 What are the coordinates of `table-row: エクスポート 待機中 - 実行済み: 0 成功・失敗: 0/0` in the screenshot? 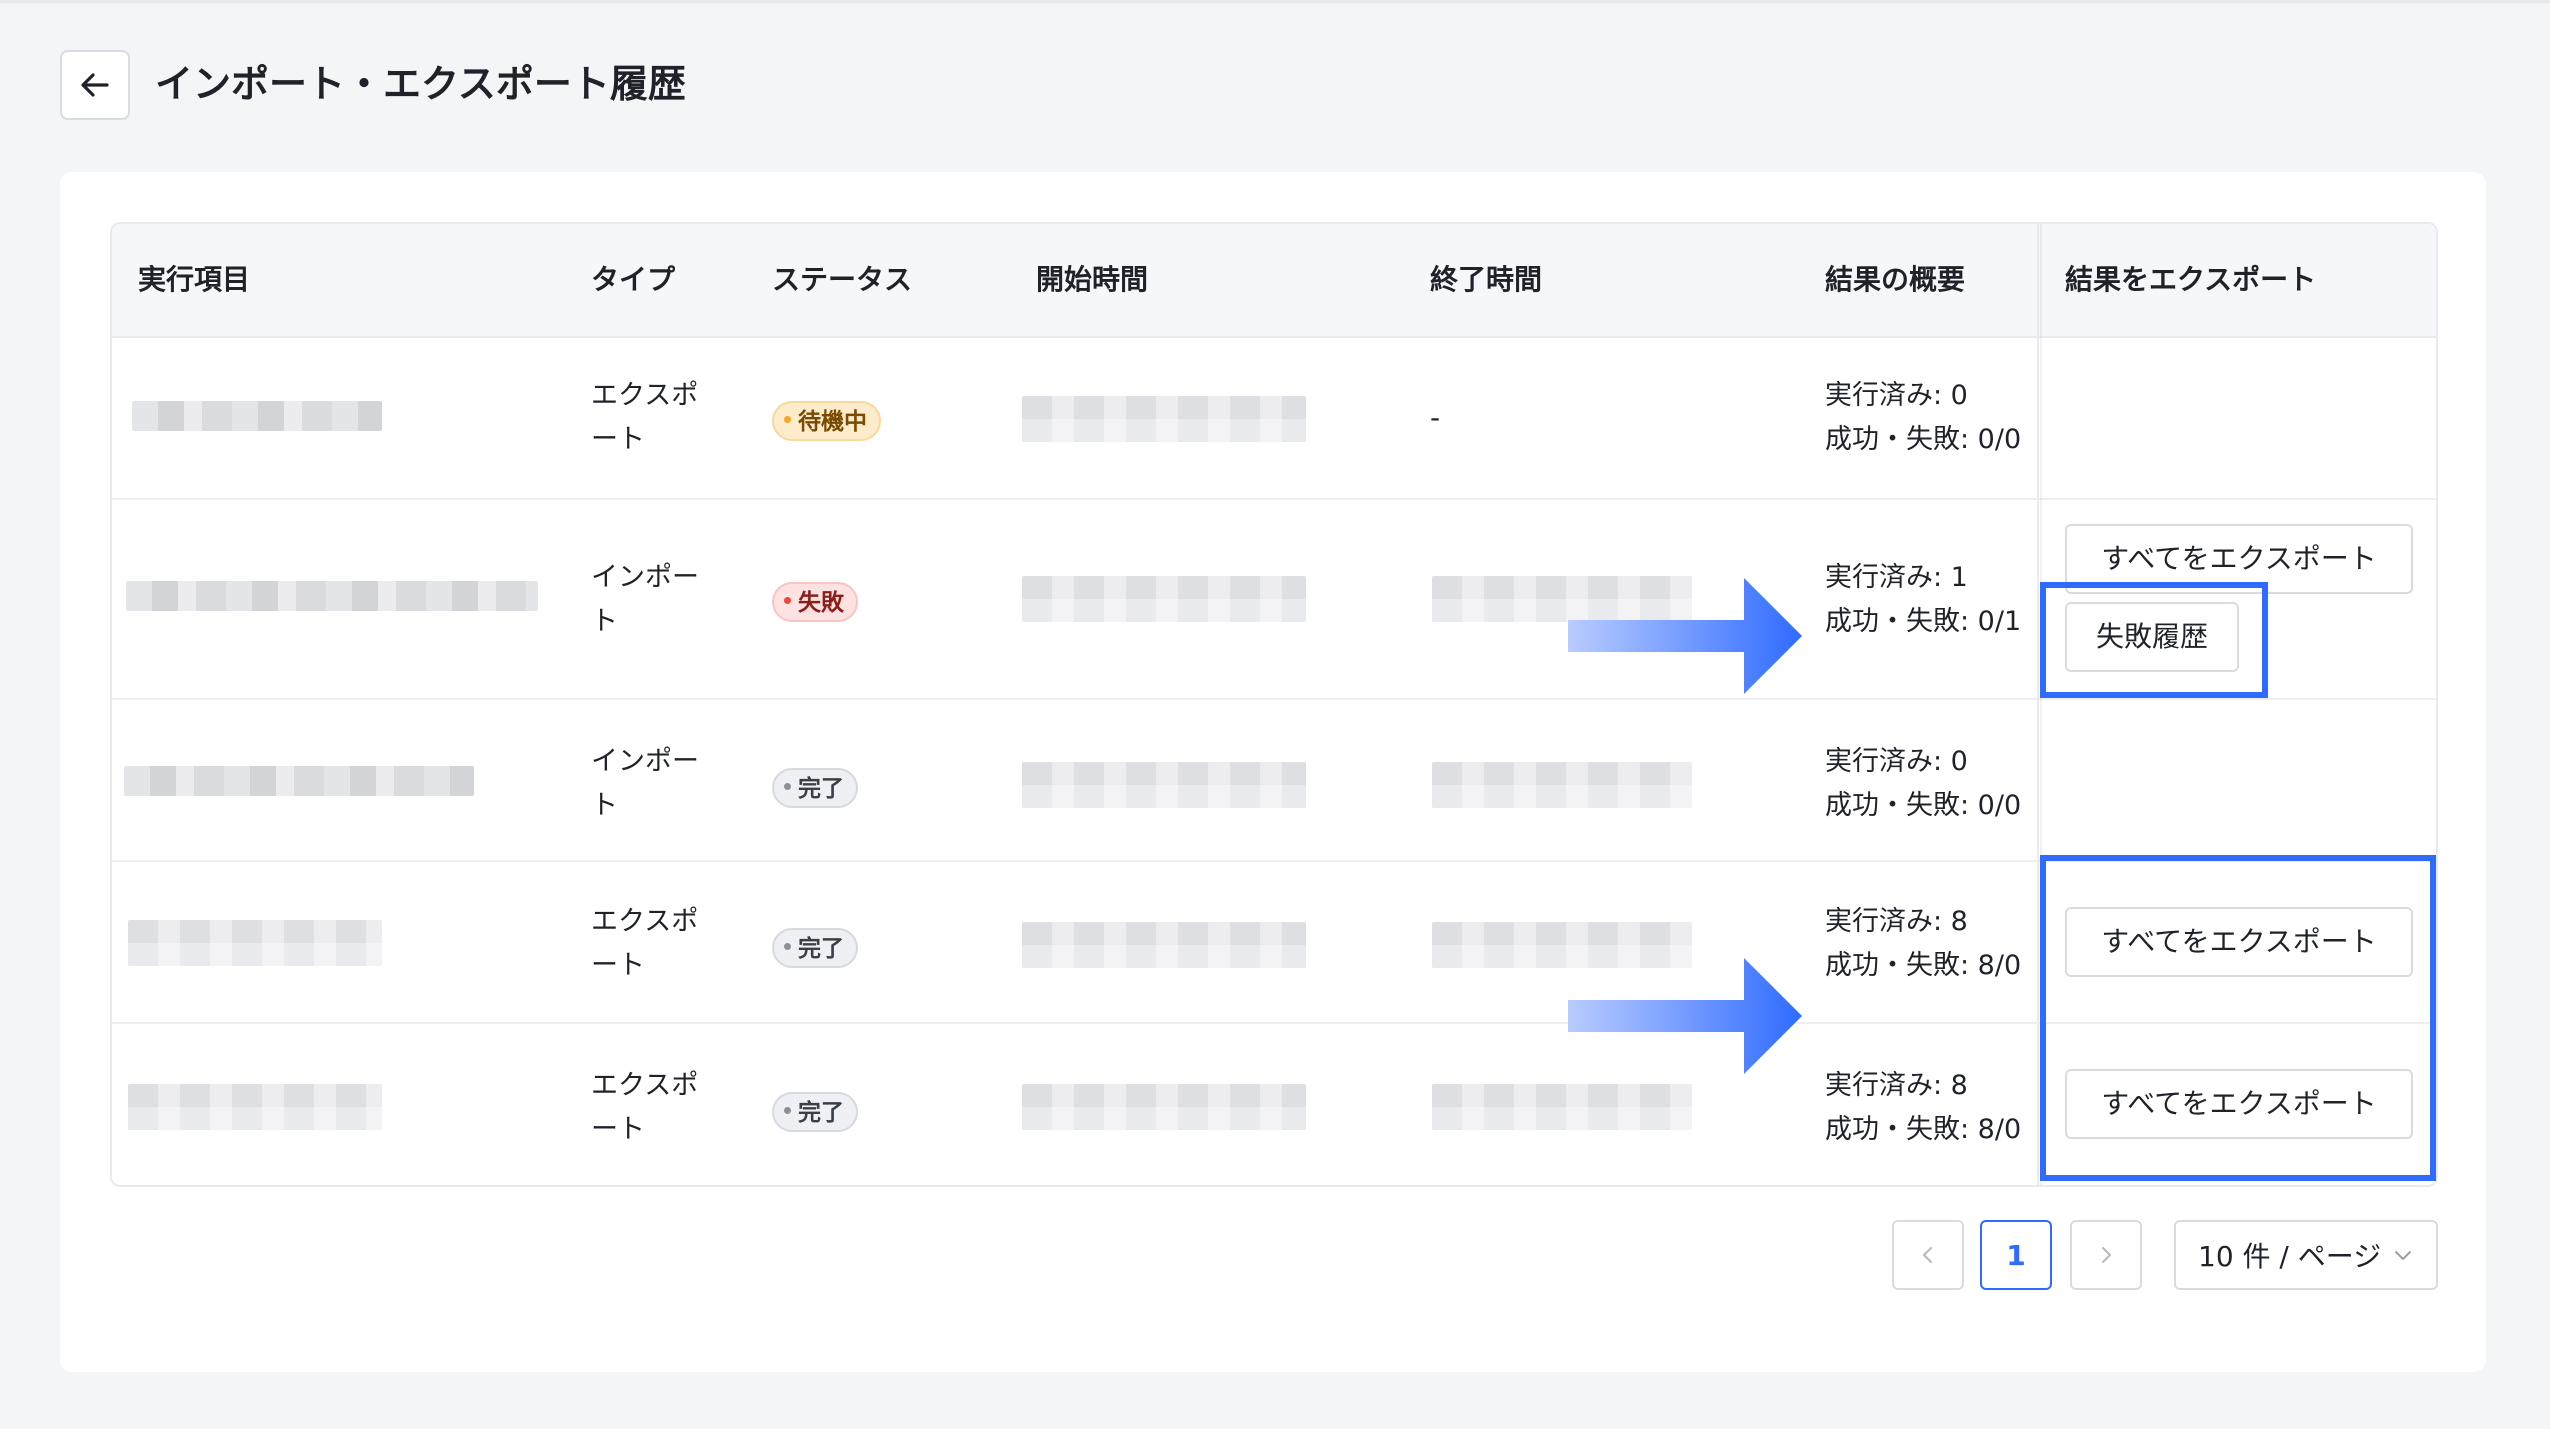 It's located at (1274, 419).